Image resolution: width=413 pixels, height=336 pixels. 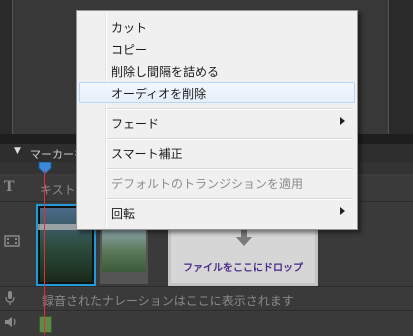 What do you see at coordinates (168, 301) in the screenshot?
I see `narration-placeholder: 録音されたナレーションはここに表示されます` at bounding box center [168, 301].